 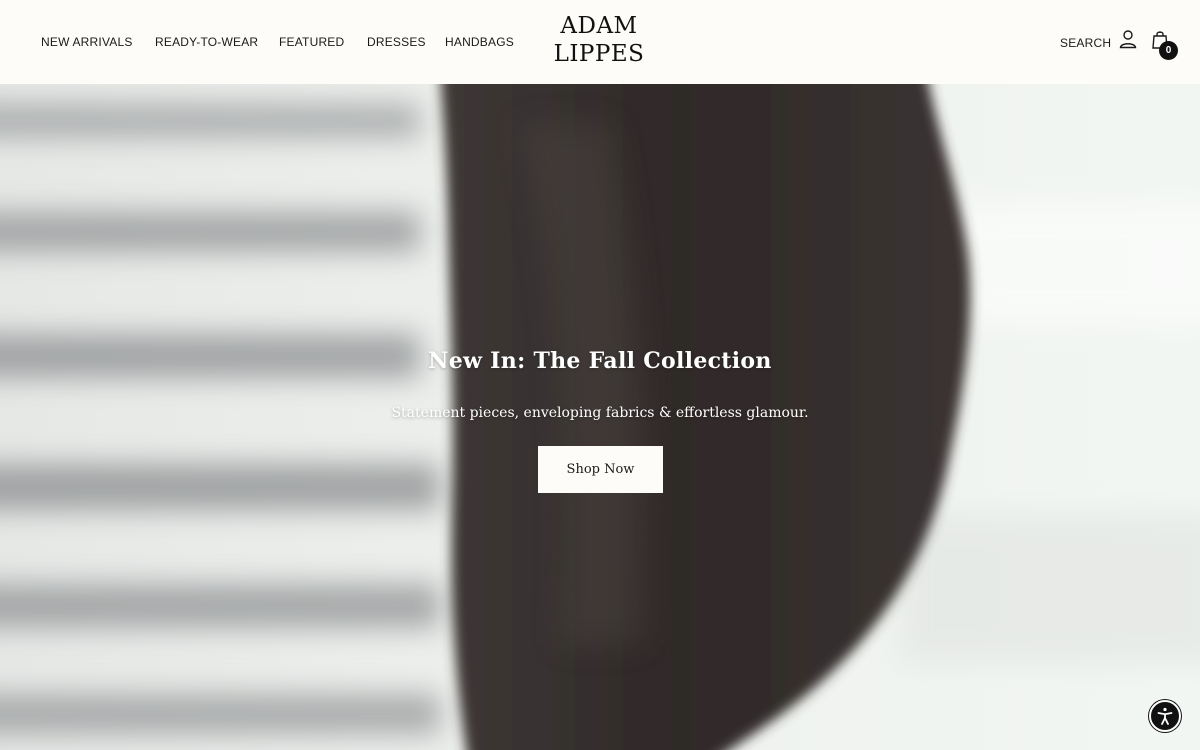 What do you see at coordinates (600, 361) in the screenshot?
I see `hero-title: New In: The Fall Collection` at bounding box center [600, 361].